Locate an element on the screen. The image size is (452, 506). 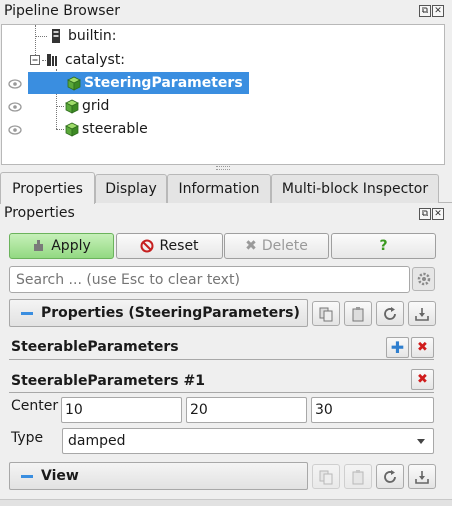
tree-item-label: grid is located at coordinates (96, 106).